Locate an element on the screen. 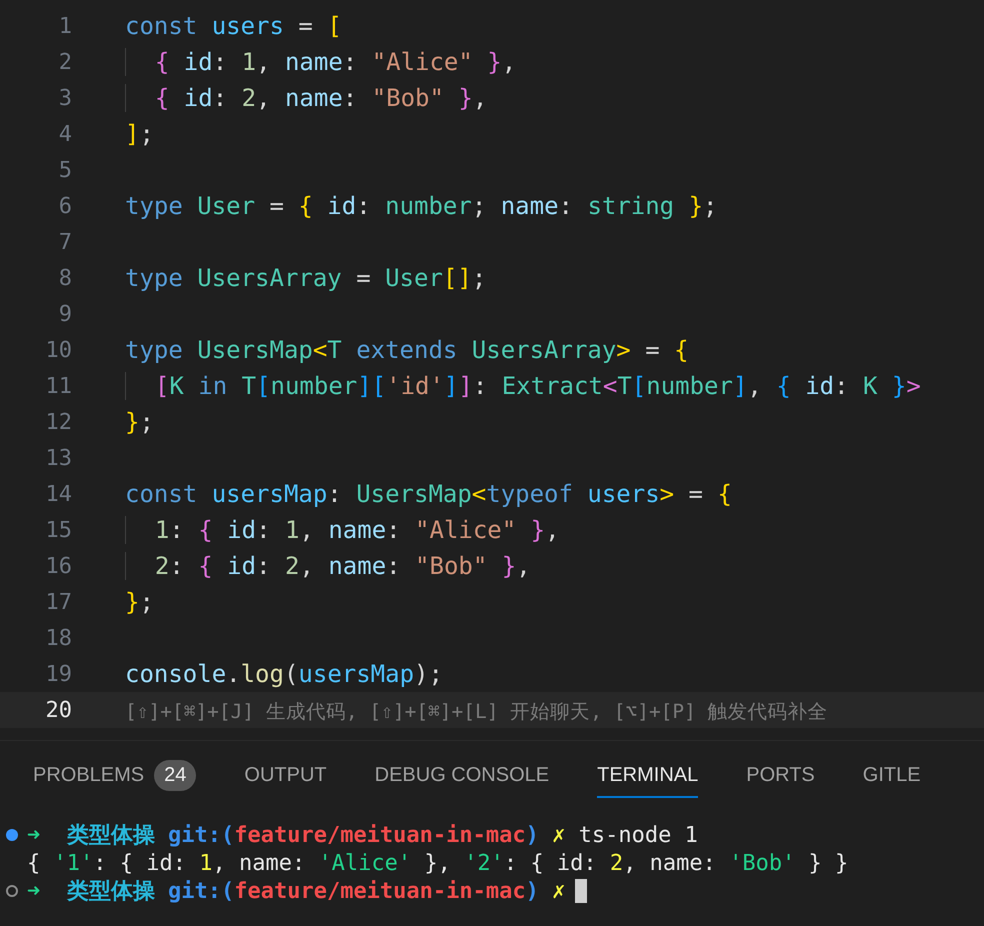 This screenshot has width=984, height=926. line-number: 8 is located at coordinates (65, 278).